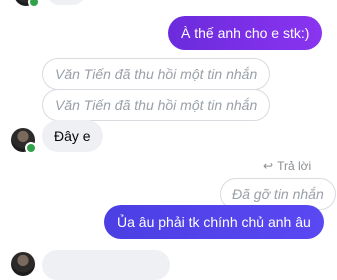 The image size is (337, 280). What do you see at coordinates (268, 166) in the screenshot?
I see `reply-arrow-icon: ↩` at bounding box center [268, 166].